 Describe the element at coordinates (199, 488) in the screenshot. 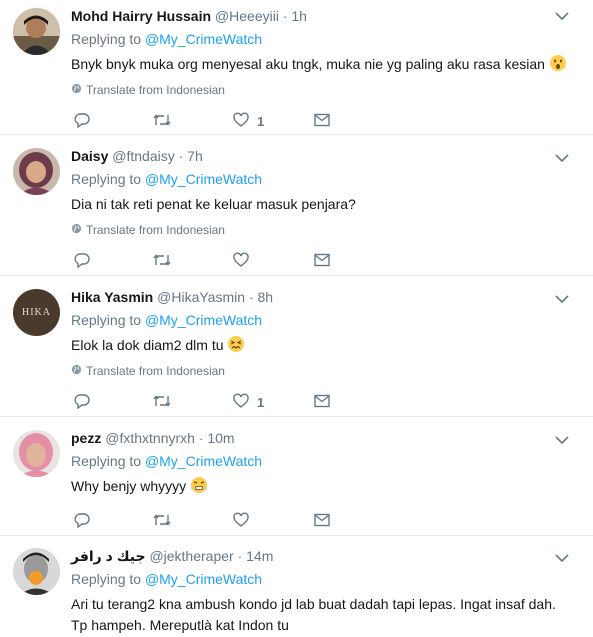

I see `steam-face-emoji-icon` at that location.